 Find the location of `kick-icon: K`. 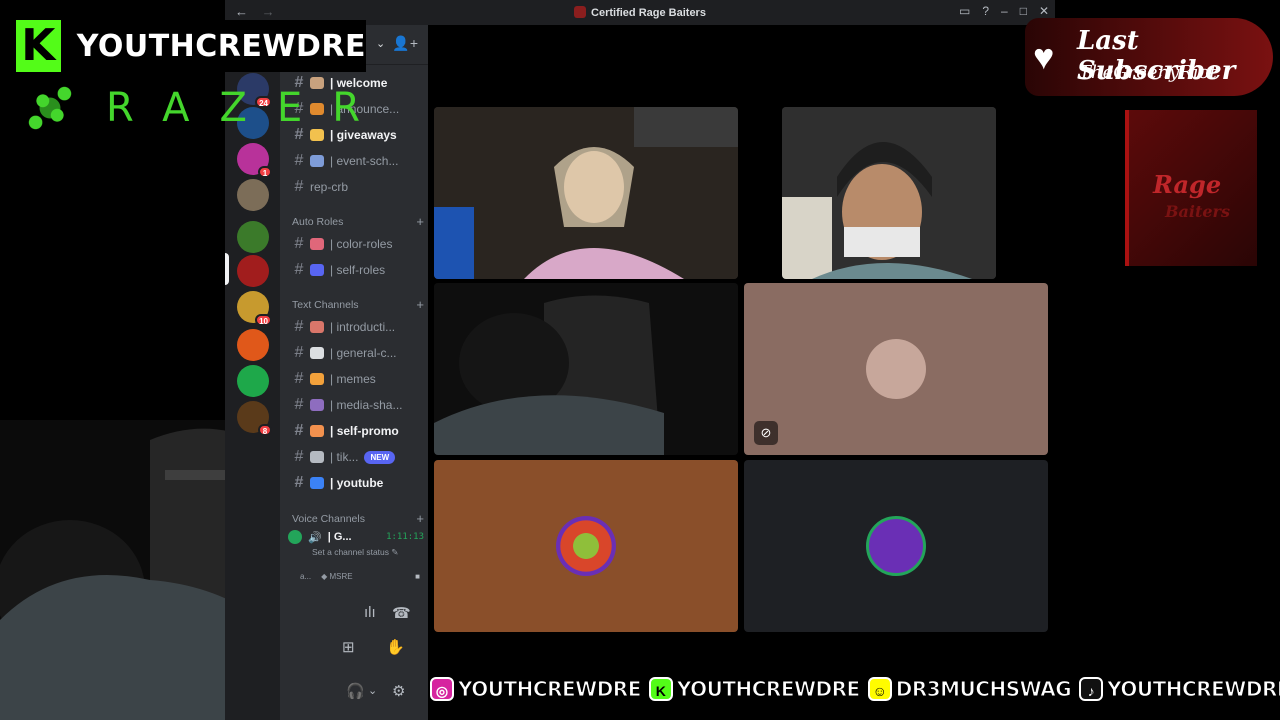

kick-icon: K is located at coordinates (660, 689).